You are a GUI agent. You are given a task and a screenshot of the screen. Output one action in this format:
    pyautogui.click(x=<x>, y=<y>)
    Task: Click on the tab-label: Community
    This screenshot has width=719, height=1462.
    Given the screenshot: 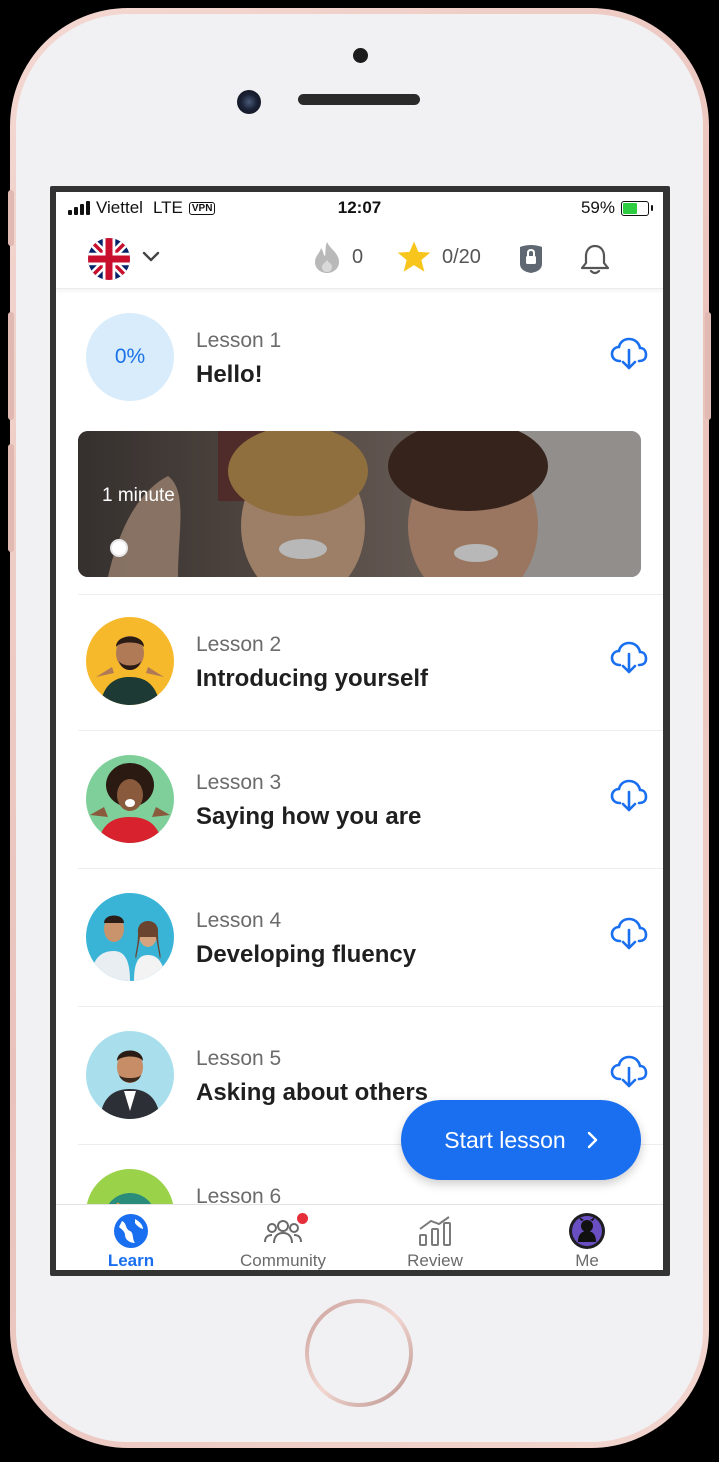 What is the action you would take?
    pyautogui.click(x=283, y=1260)
    